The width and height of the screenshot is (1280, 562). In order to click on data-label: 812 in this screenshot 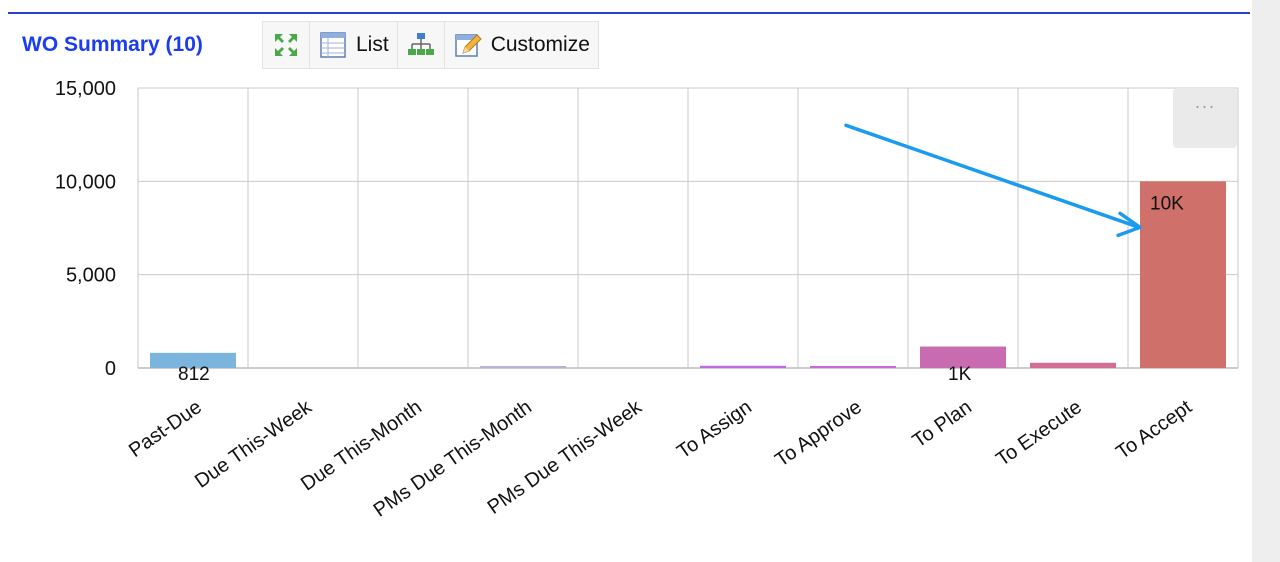, I will do `click(194, 374)`.